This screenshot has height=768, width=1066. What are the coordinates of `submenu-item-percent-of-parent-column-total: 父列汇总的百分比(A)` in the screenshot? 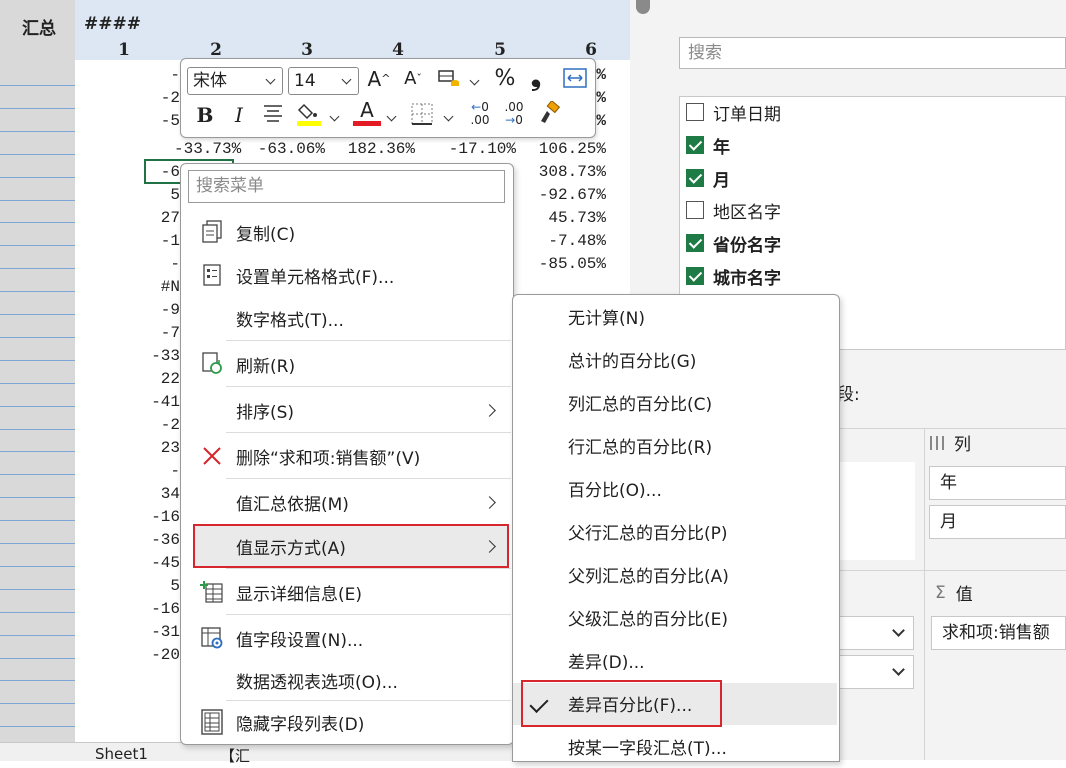 It's located at (675, 574).